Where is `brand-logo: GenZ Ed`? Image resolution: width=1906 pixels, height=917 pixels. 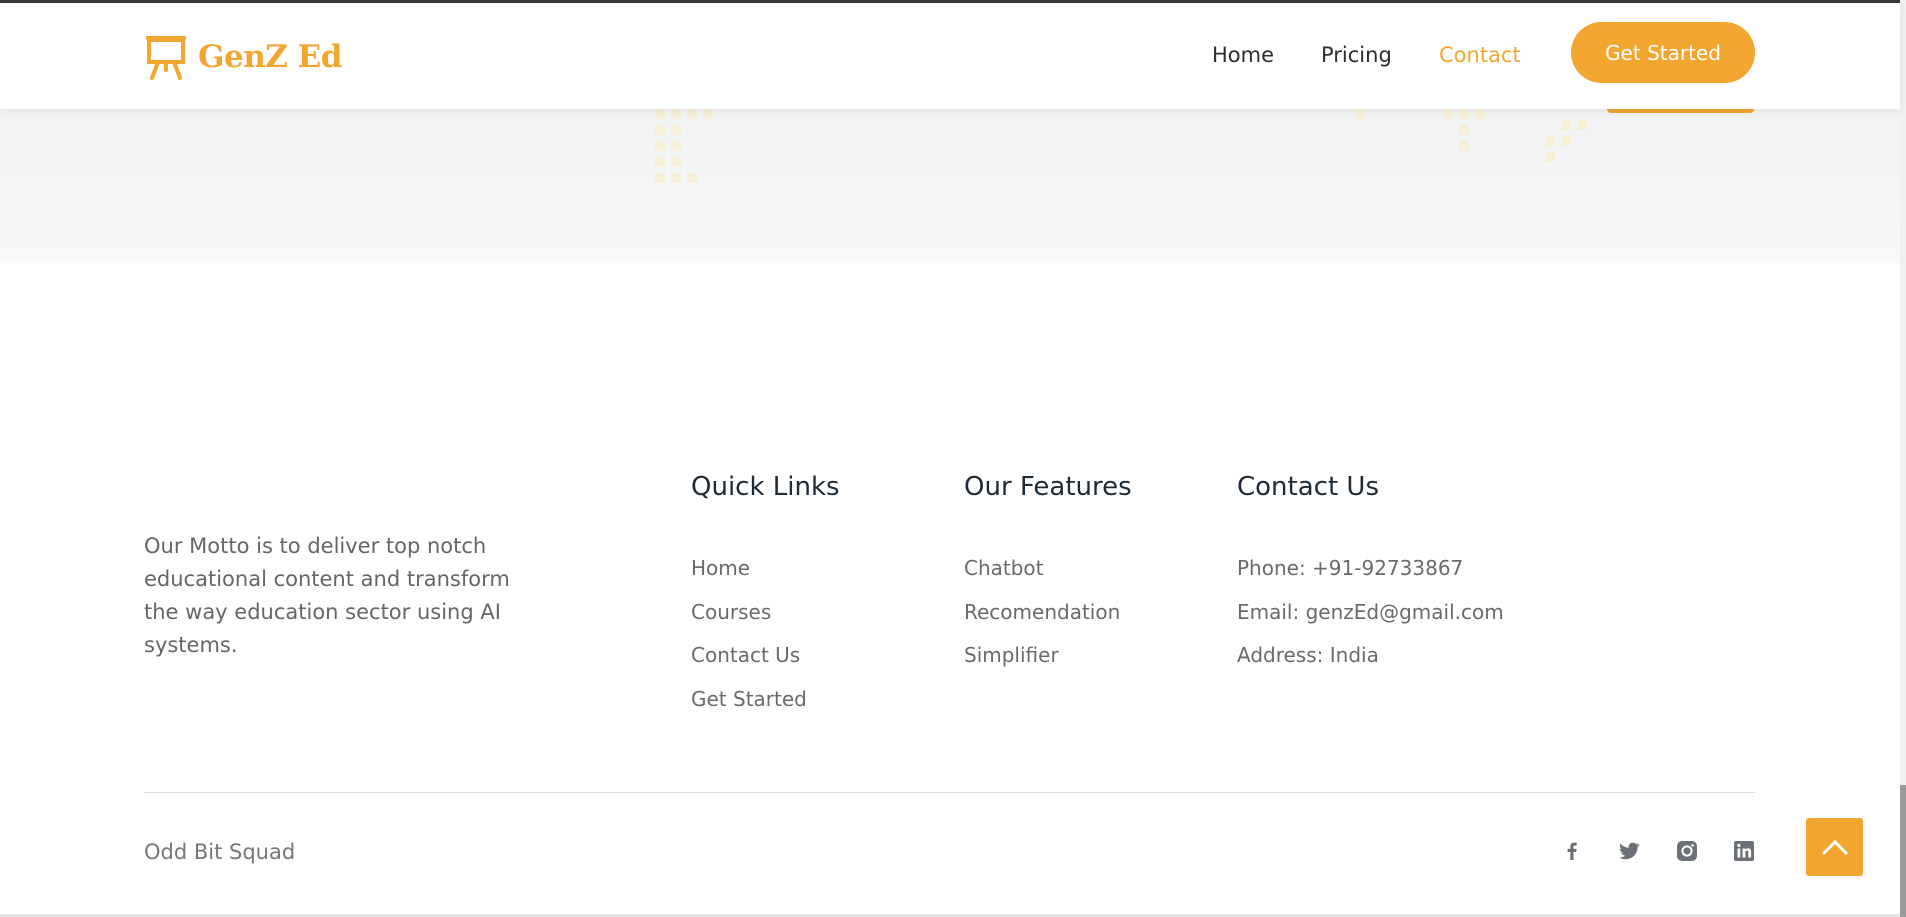 brand-logo: GenZ Ed is located at coordinates (243, 57).